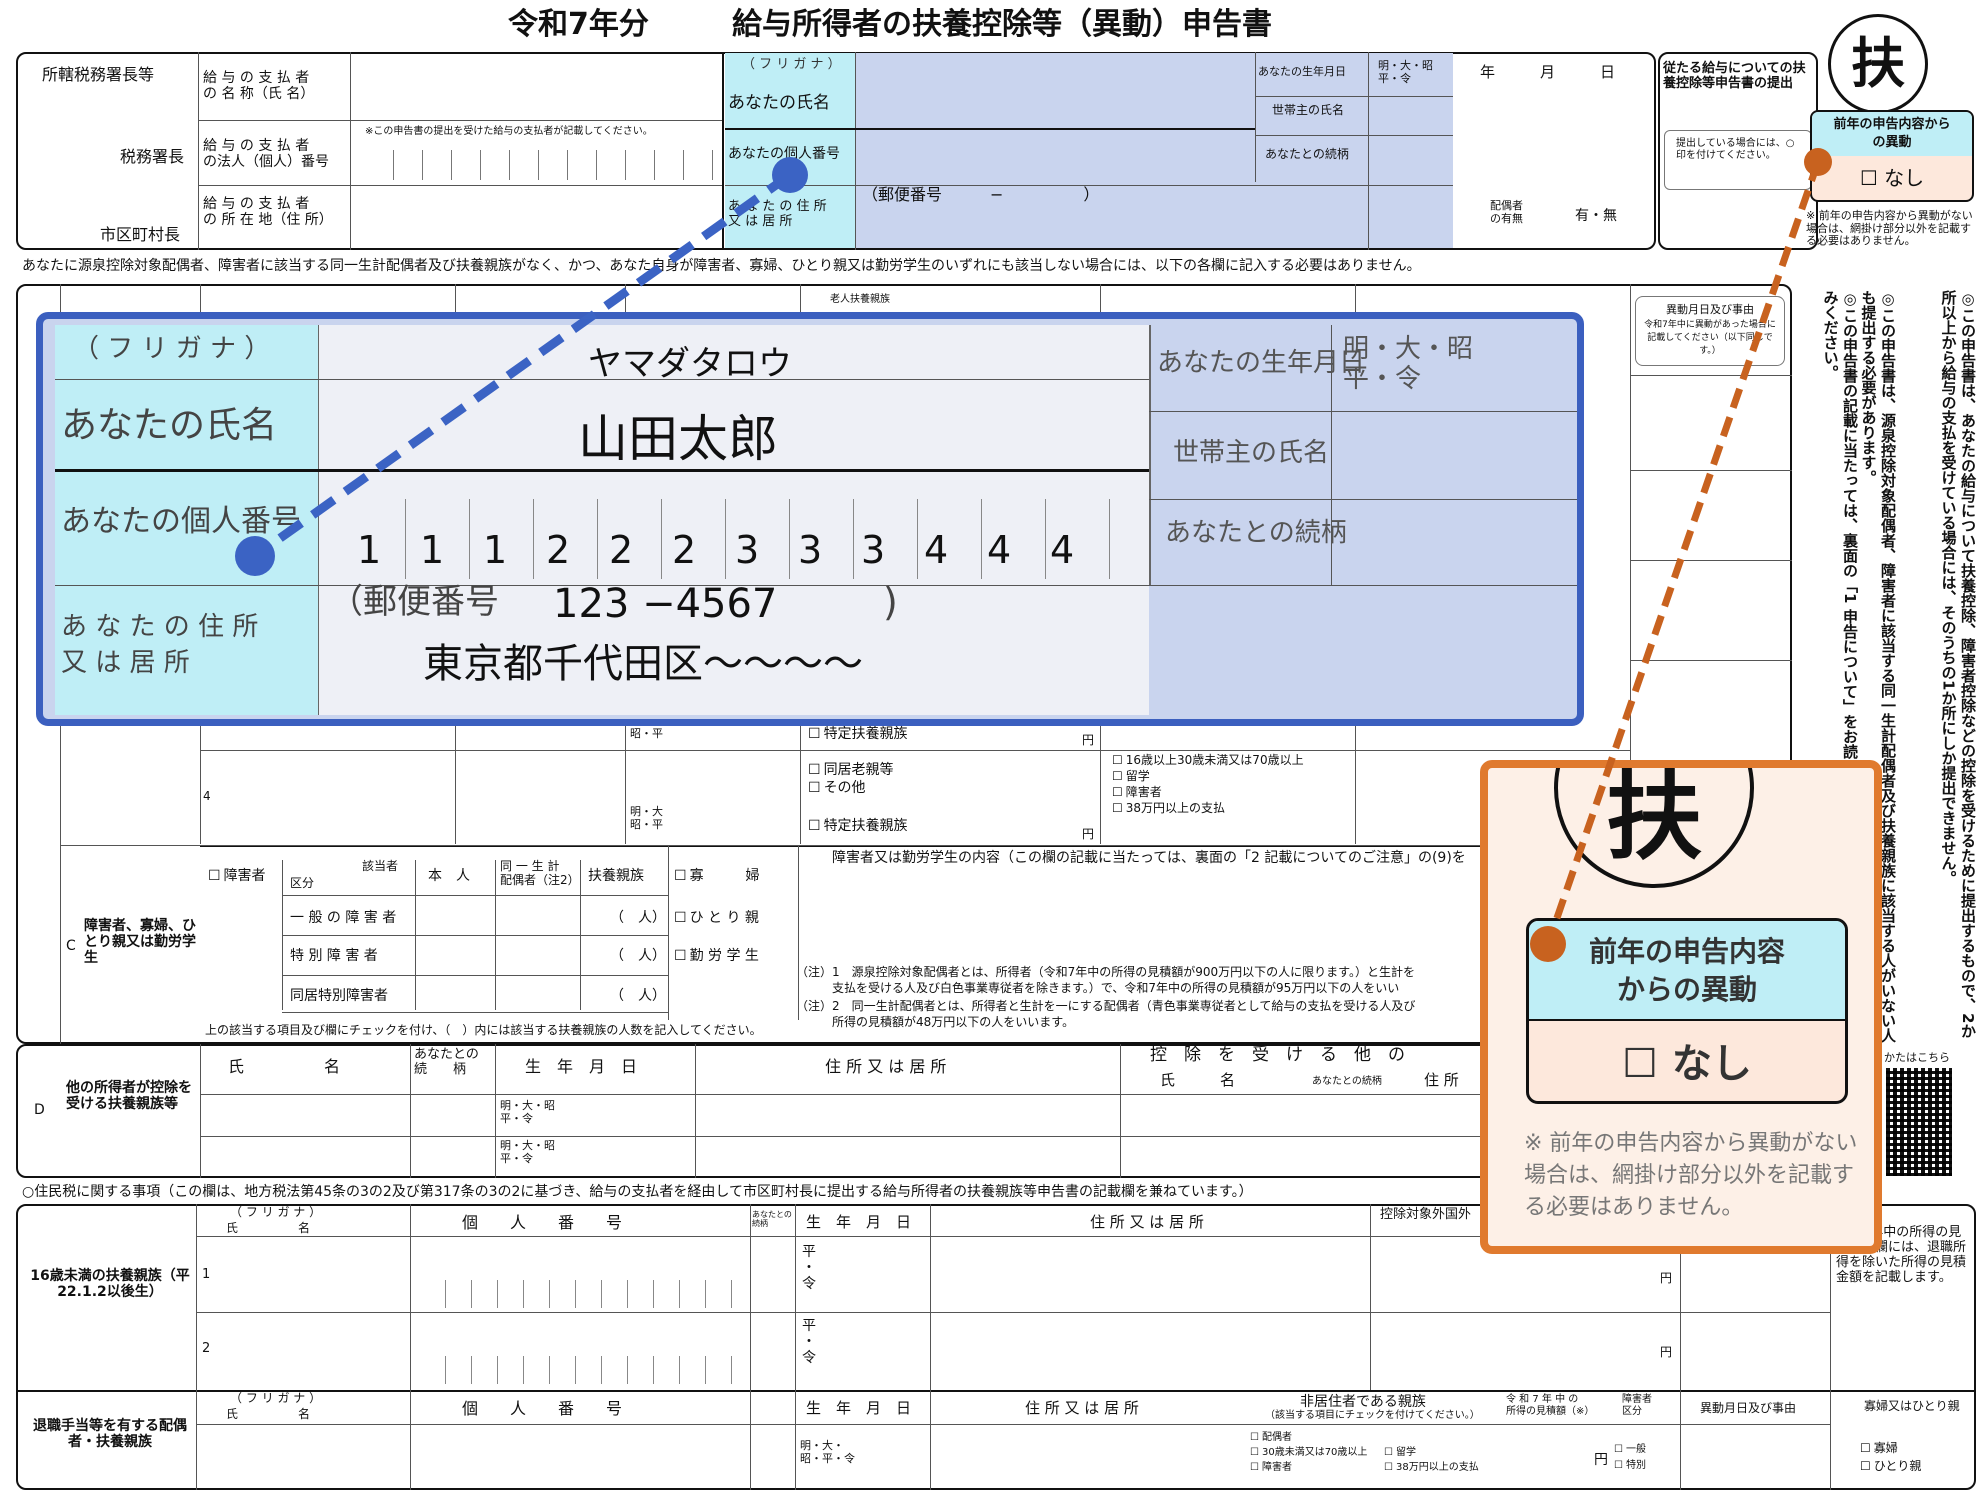  I want to click on blue-dot-end, so click(255, 556).